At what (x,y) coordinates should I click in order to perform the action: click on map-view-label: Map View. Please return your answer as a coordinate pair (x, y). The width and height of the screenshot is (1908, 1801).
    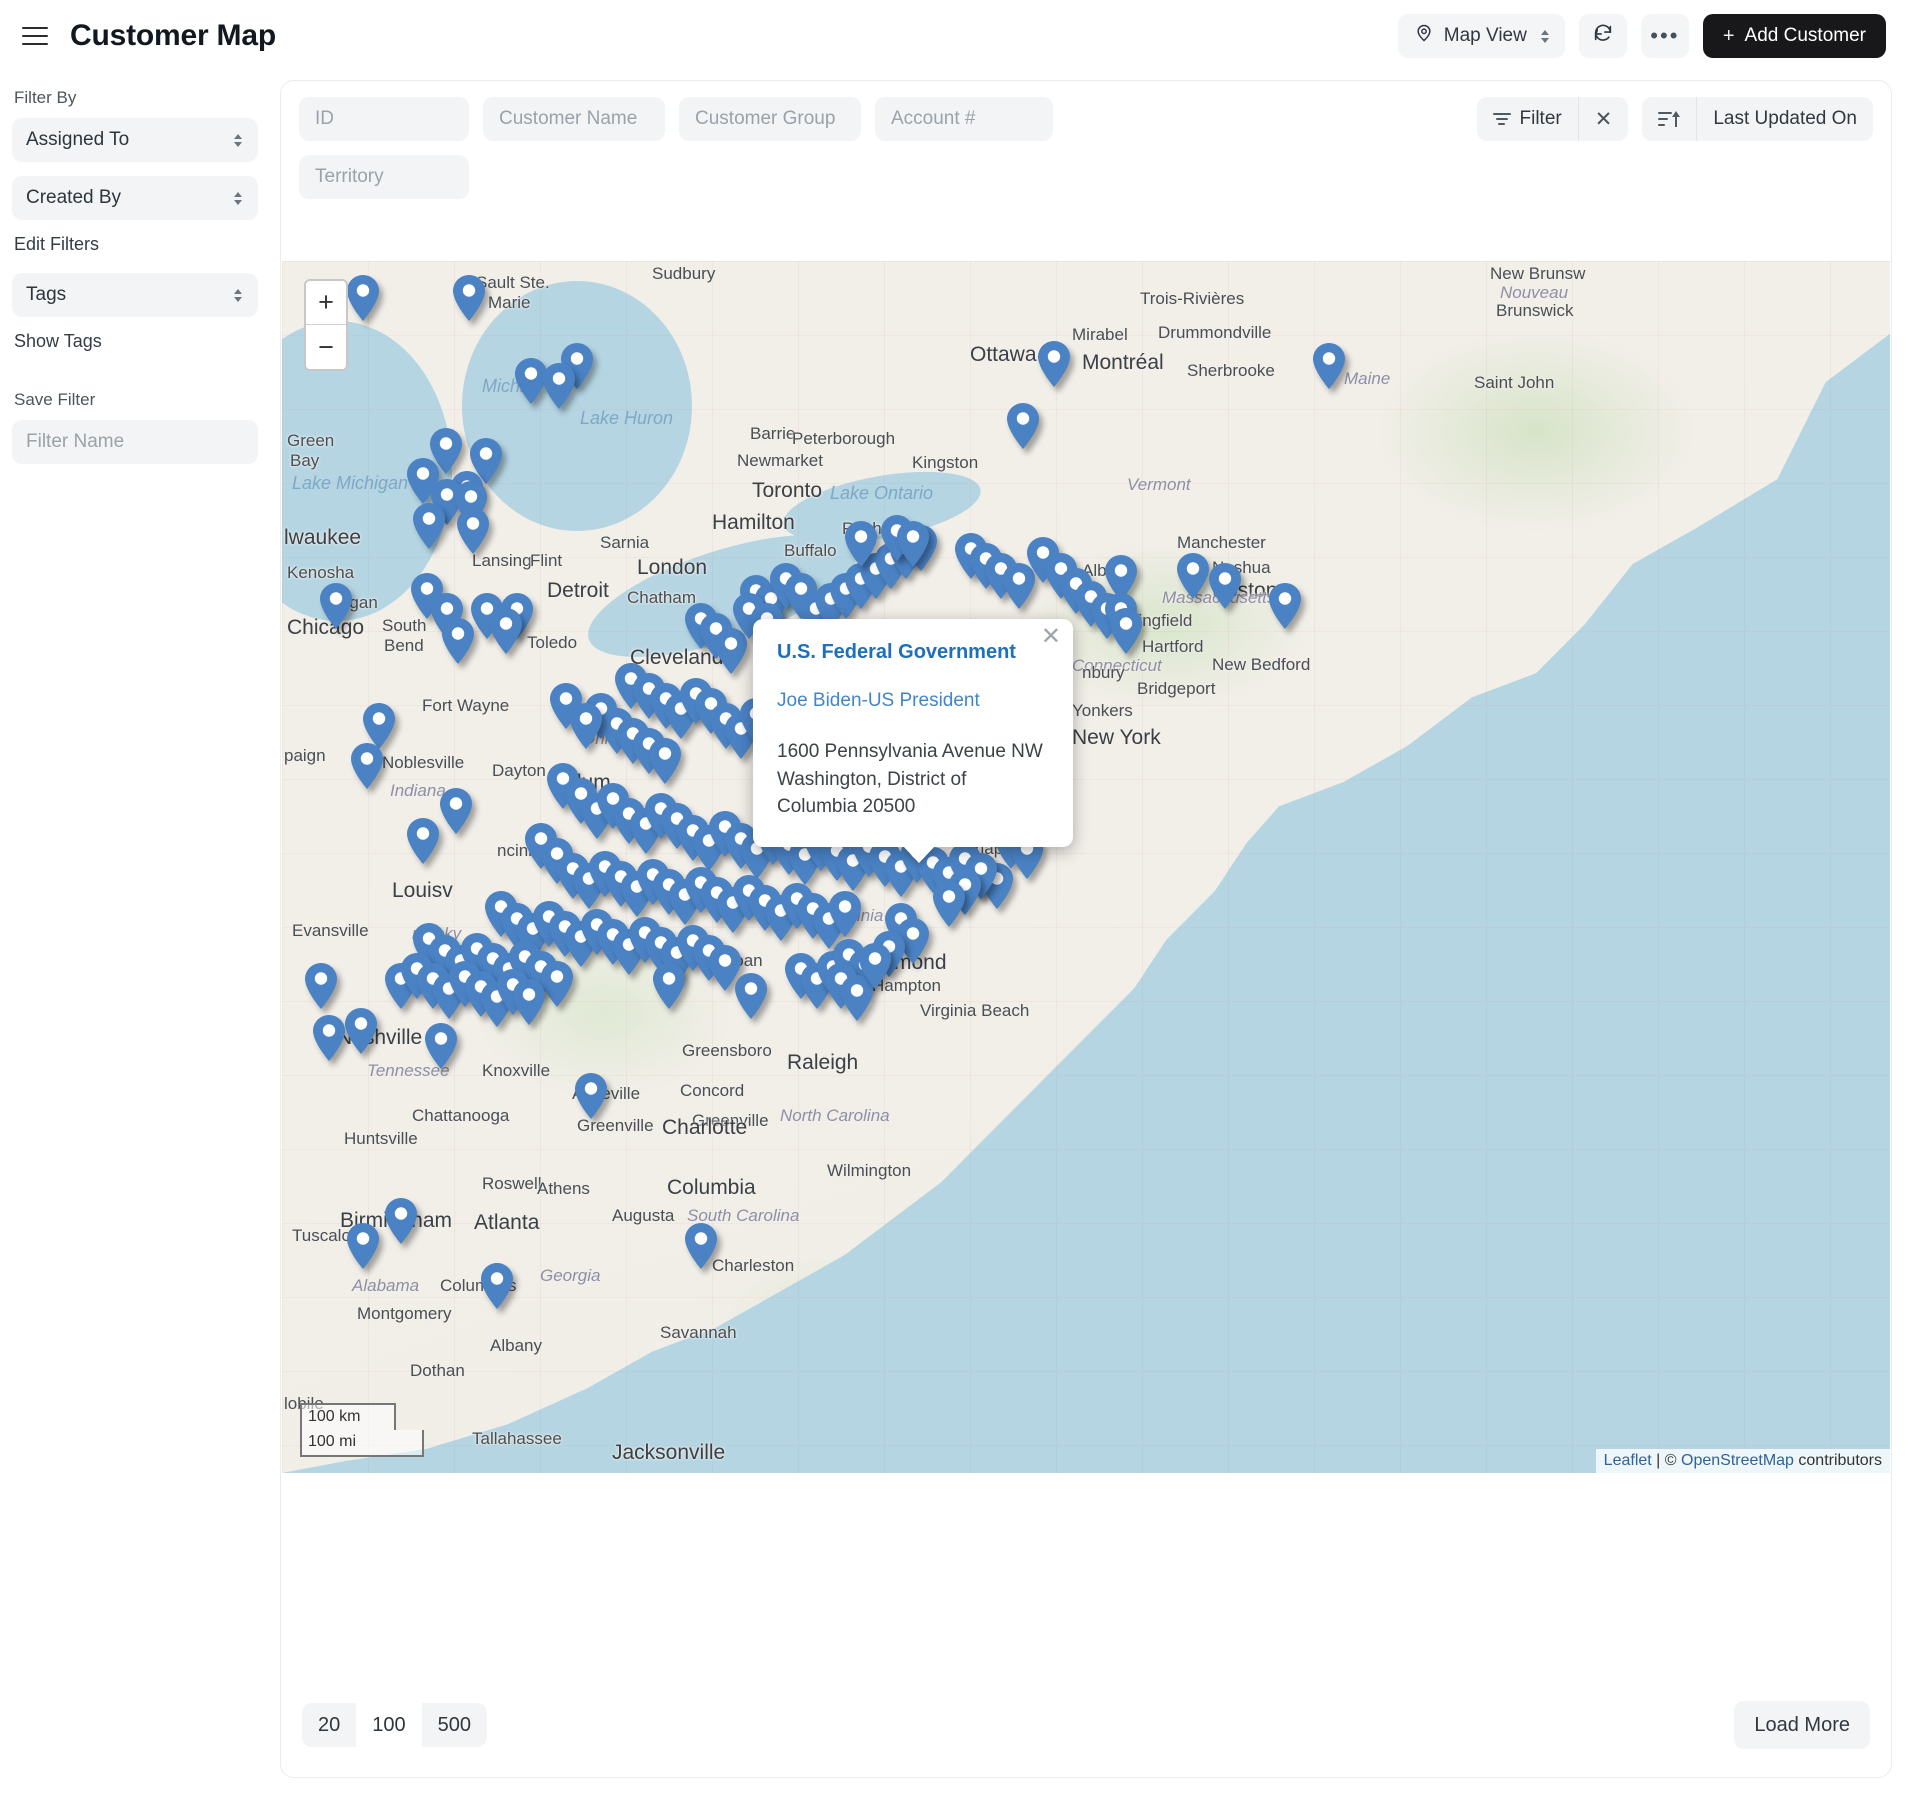
    Looking at the image, I should click on (1485, 35).